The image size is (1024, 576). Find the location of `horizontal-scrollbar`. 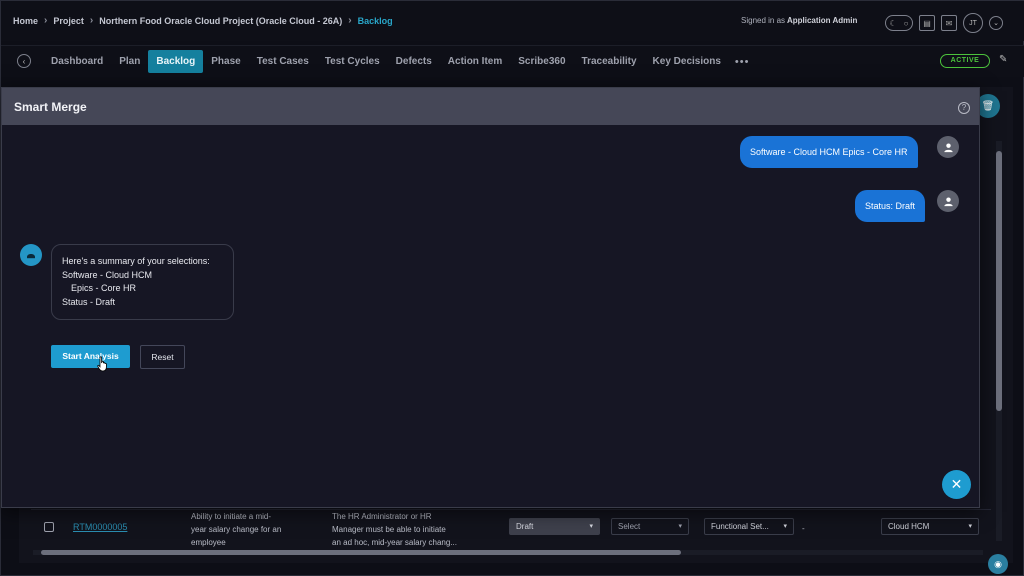

horizontal-scrollbar is located at coordinates (508, 552).